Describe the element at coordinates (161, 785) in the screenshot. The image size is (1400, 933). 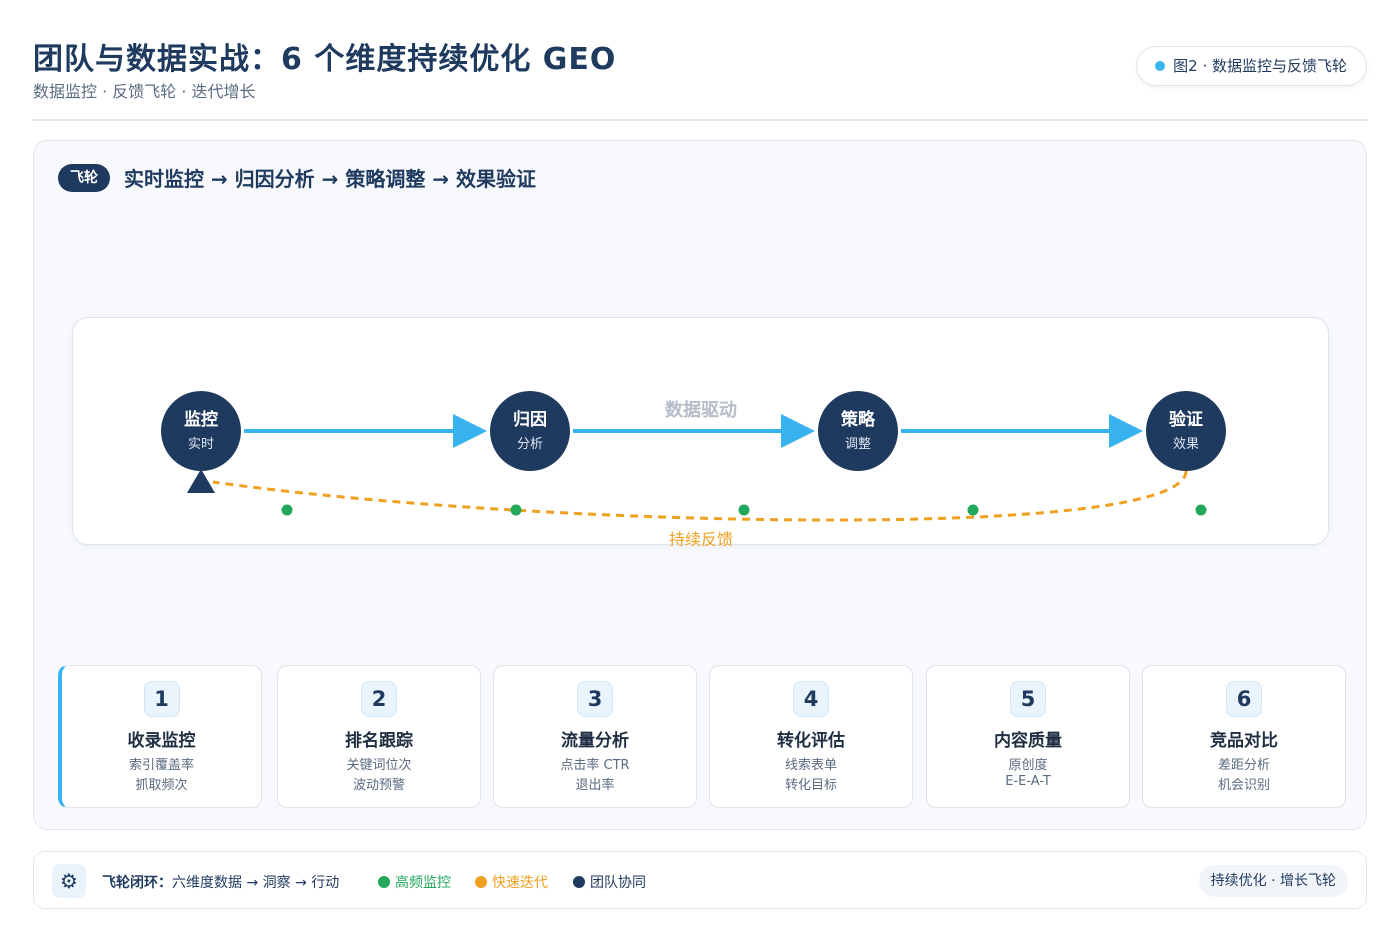
I see `dimension-metric: 抓取频次` at that location.